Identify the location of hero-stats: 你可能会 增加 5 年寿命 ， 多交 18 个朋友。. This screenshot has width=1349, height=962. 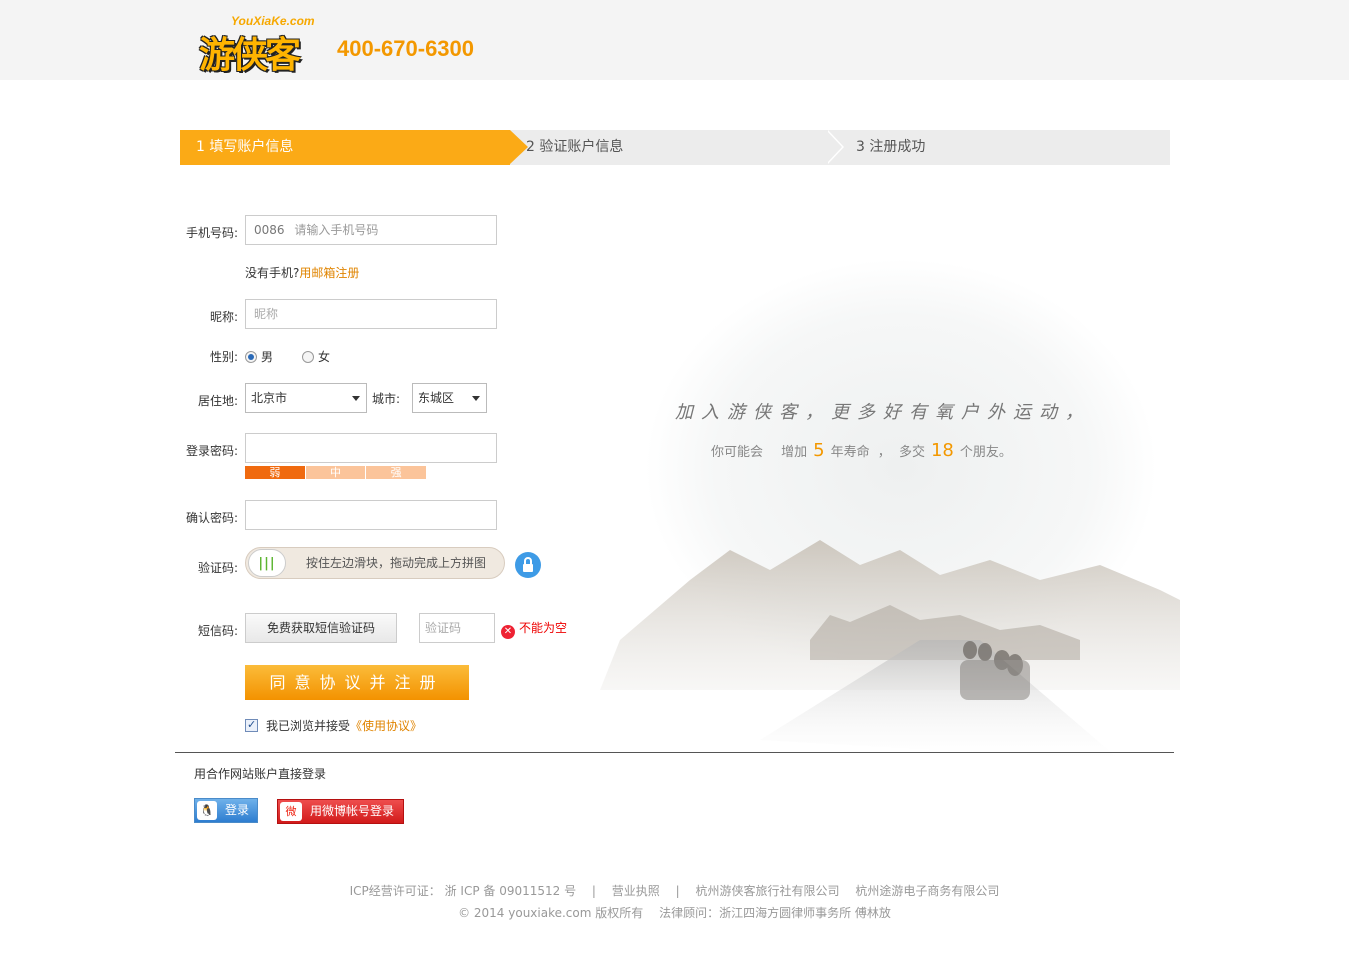
(861, 450).